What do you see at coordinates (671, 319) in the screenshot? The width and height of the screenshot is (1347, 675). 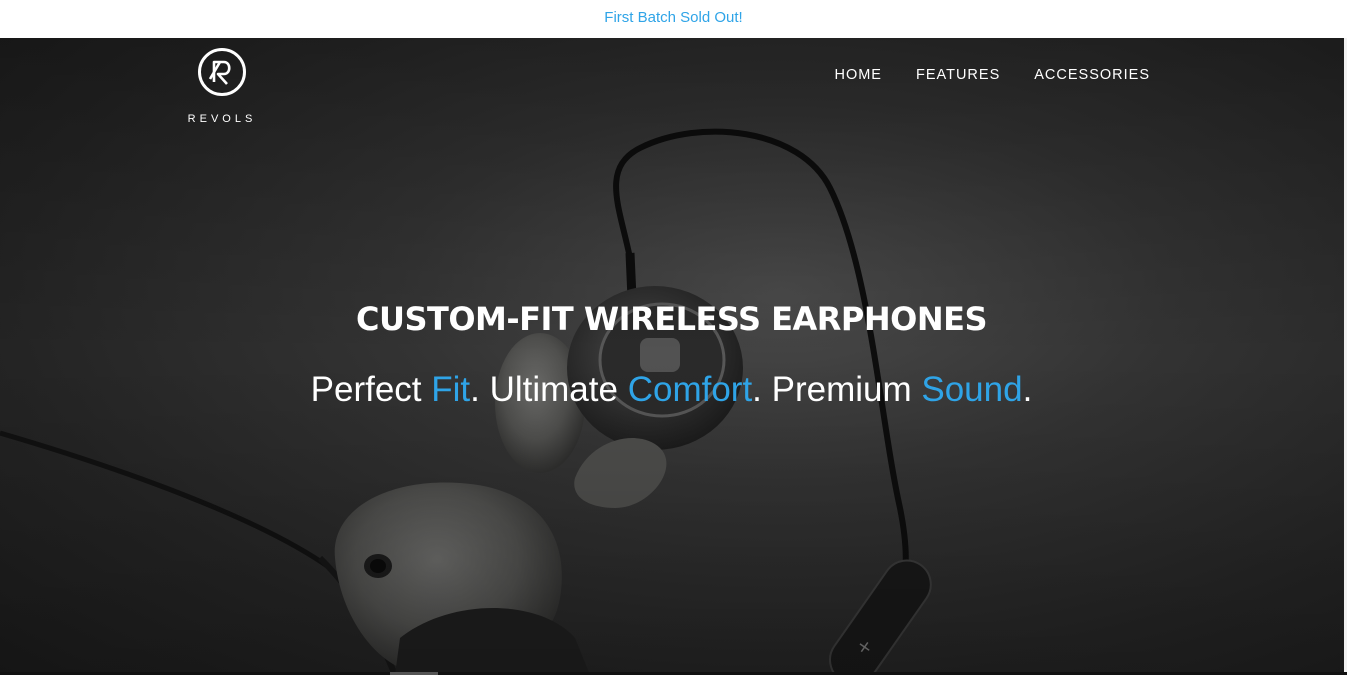 I see `hero-headline: CUSTOM-FIT WIRELESS EARPHONES` at bounding box center [671, 319].